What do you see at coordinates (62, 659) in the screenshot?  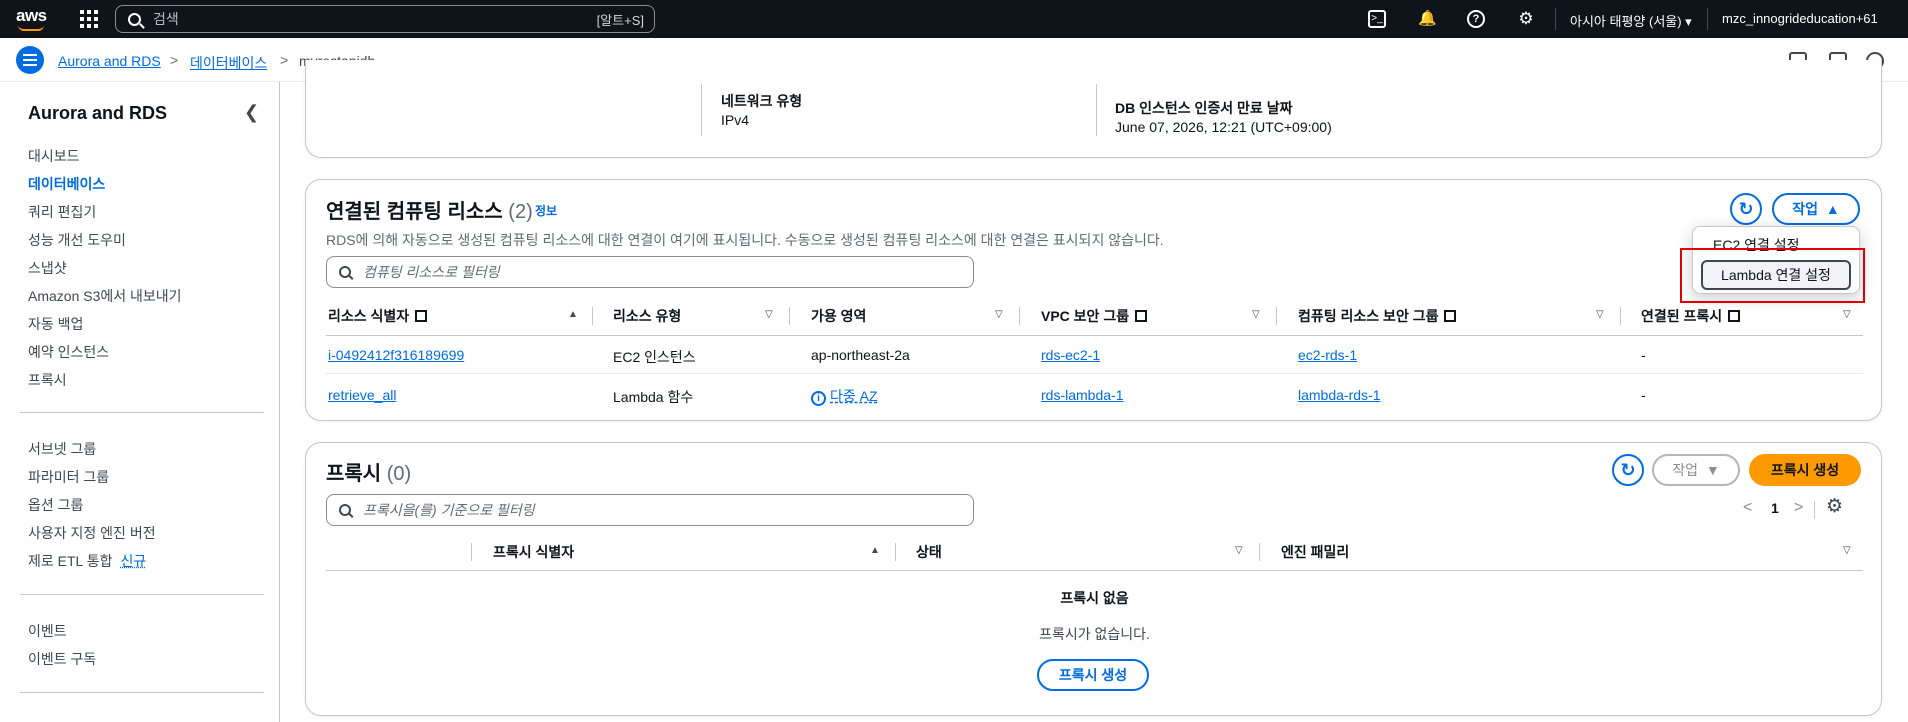 I see `sidebar-item-event-subscriptions: 이벤트 구독` at bounding box center [62, 659].